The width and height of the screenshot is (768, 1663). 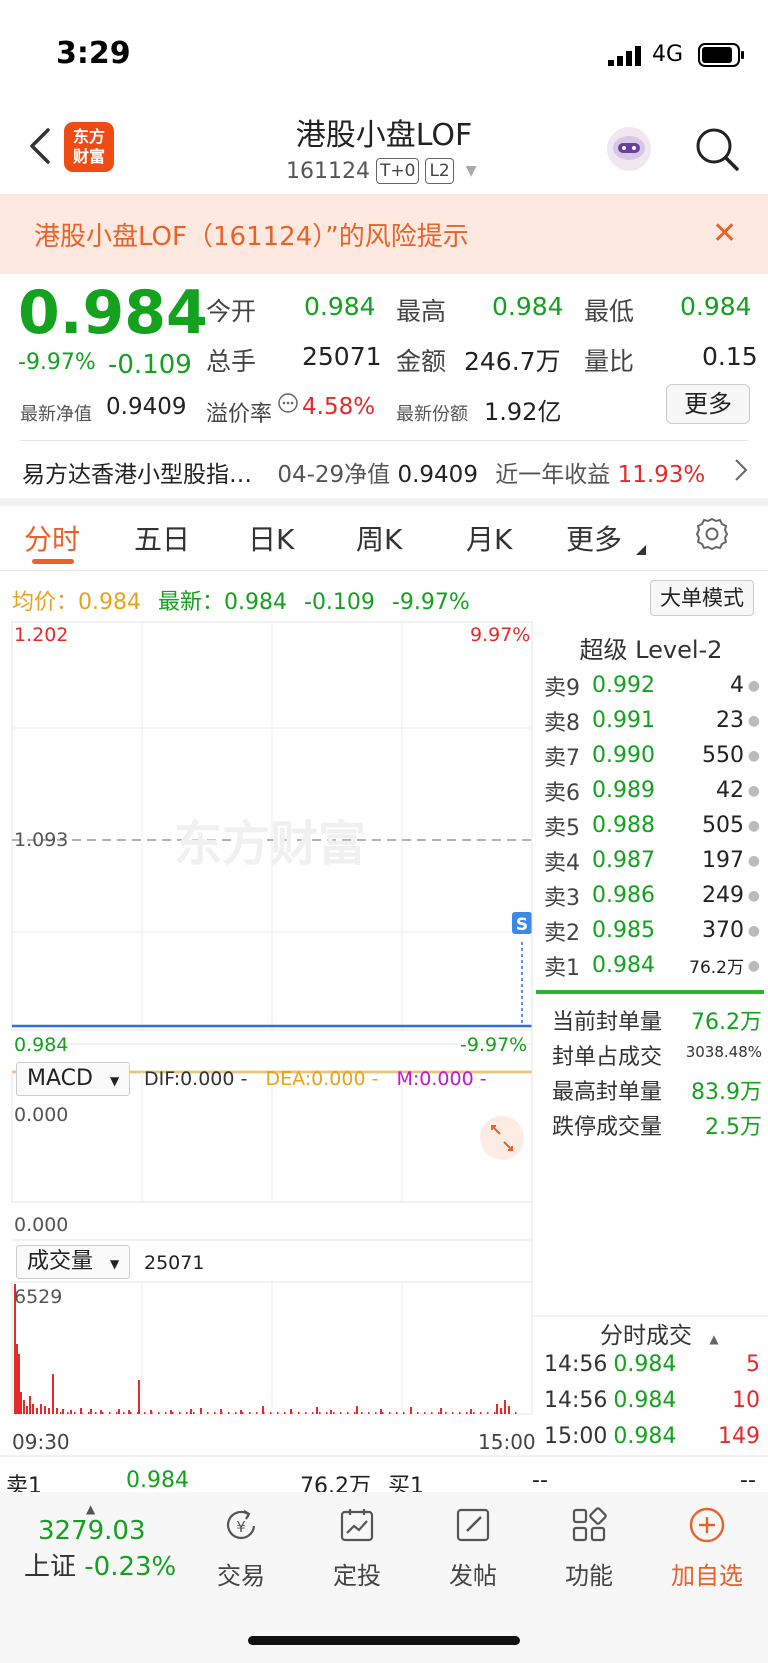 I want to click on high-value: 0.984, so click(x=528, y=306).